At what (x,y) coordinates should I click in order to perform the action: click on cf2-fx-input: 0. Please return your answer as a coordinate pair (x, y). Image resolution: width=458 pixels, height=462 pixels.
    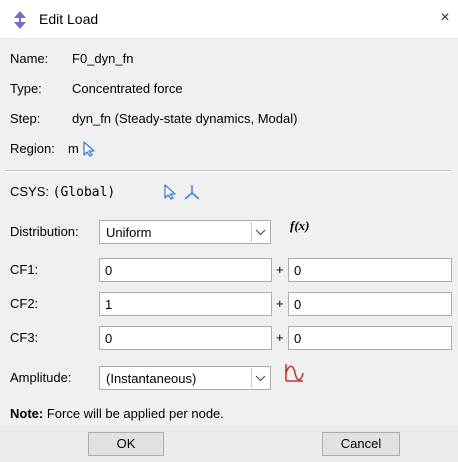
    Looking at the image, I should click on (370, 304).